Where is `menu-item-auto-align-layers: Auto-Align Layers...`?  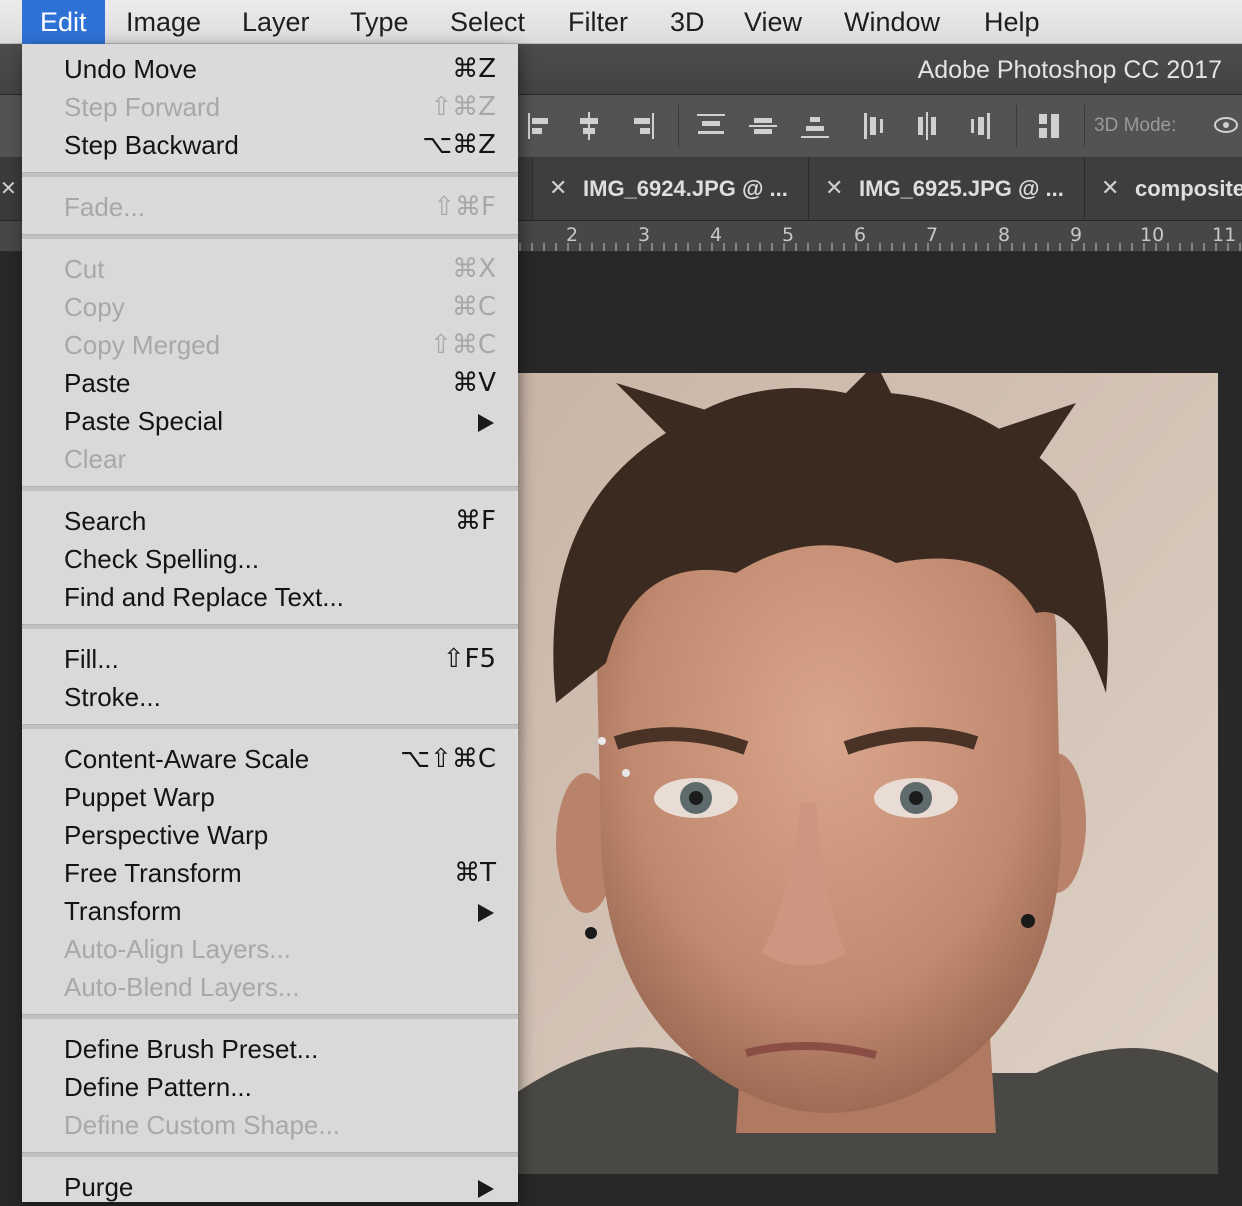
menu-item-auto-align-layers: Auto-Align Layers... is located at coordinates (270, 949).